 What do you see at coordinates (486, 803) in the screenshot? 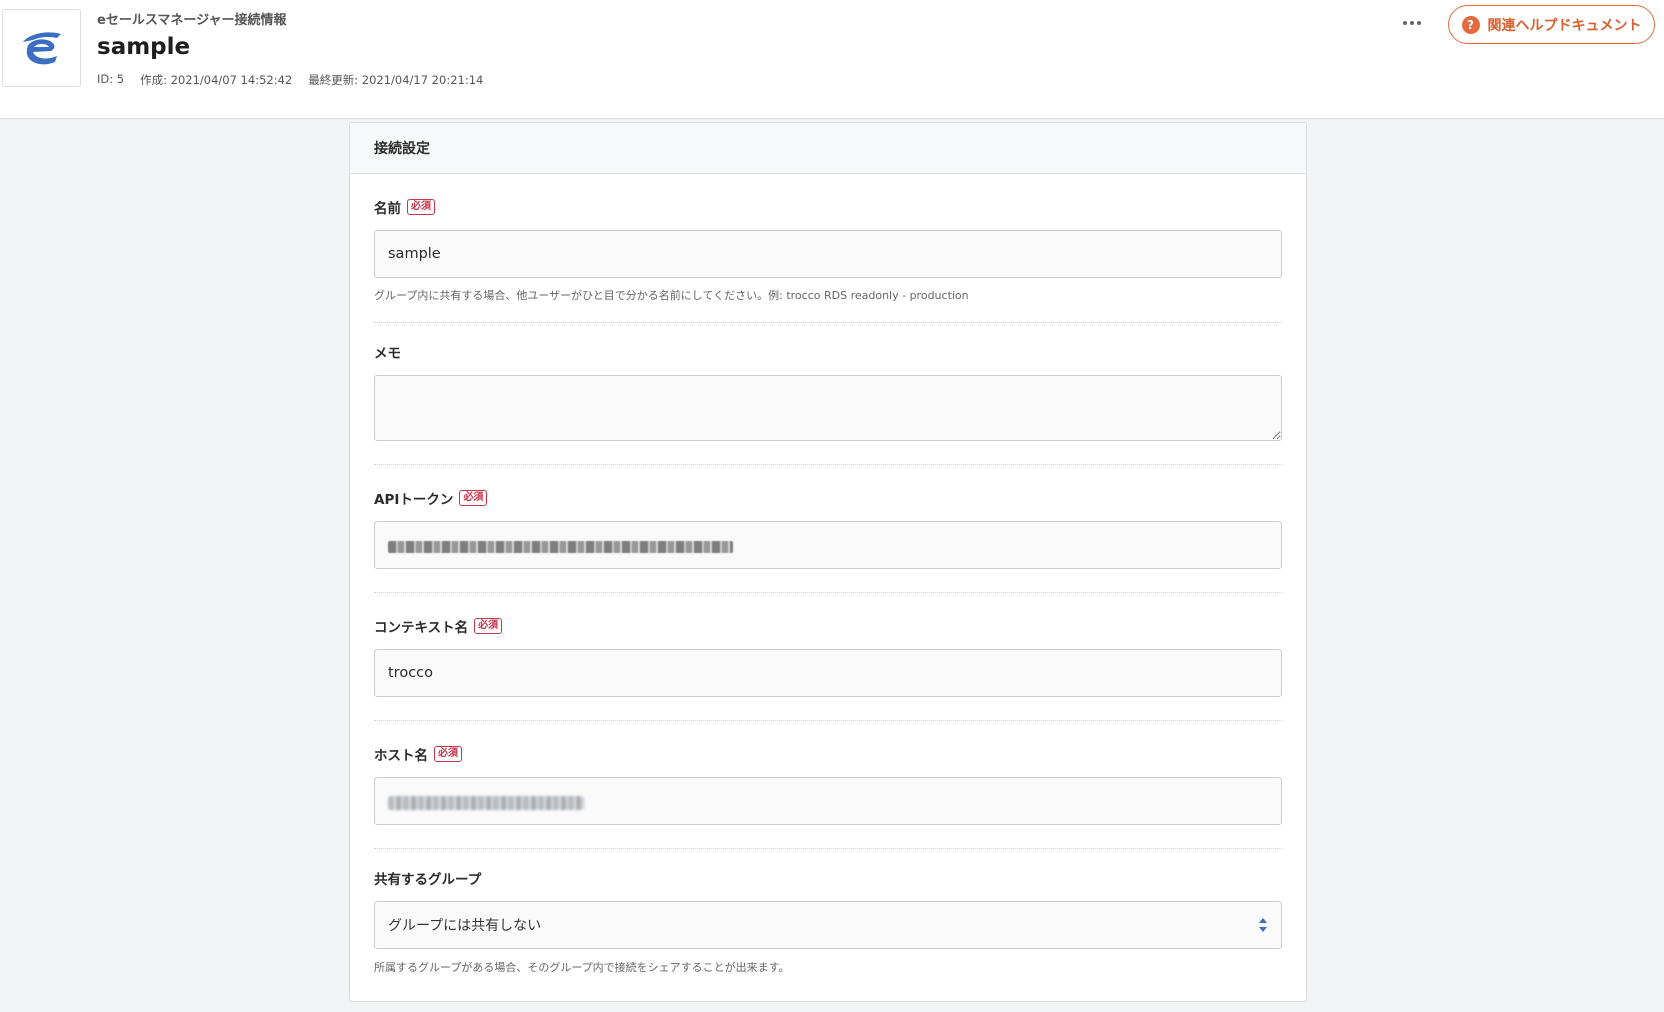
I see `masked-host-value` at bounding box center [486, 803].